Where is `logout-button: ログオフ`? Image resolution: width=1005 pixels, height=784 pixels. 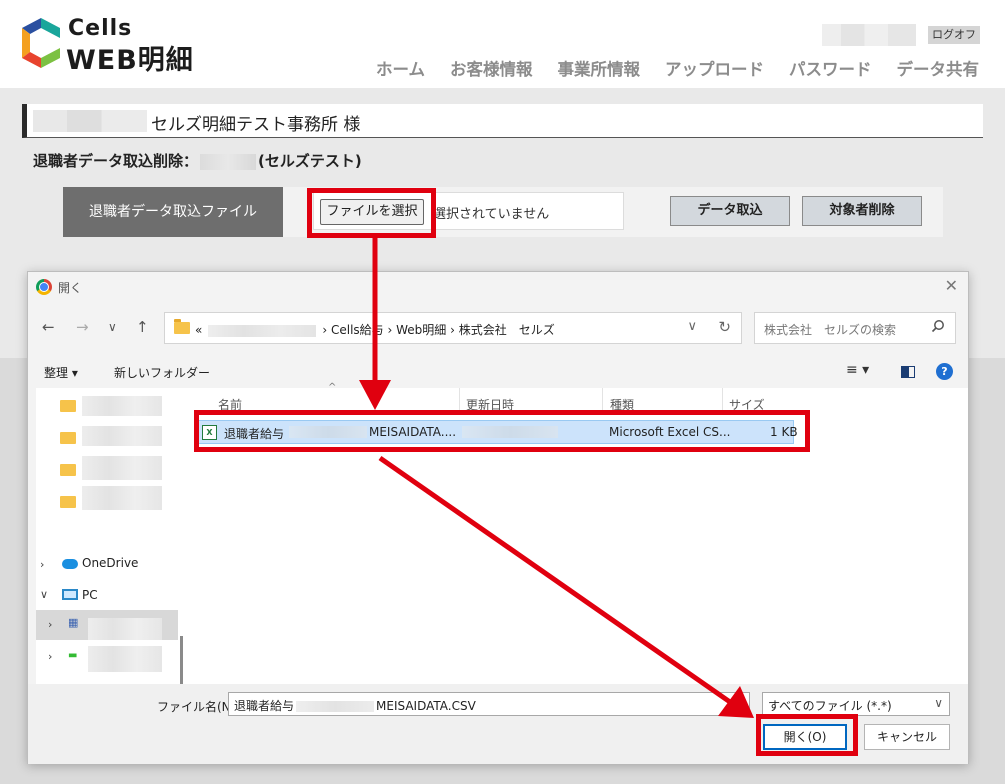
logout-button: ログオフ is located at coordinates (954, 35).